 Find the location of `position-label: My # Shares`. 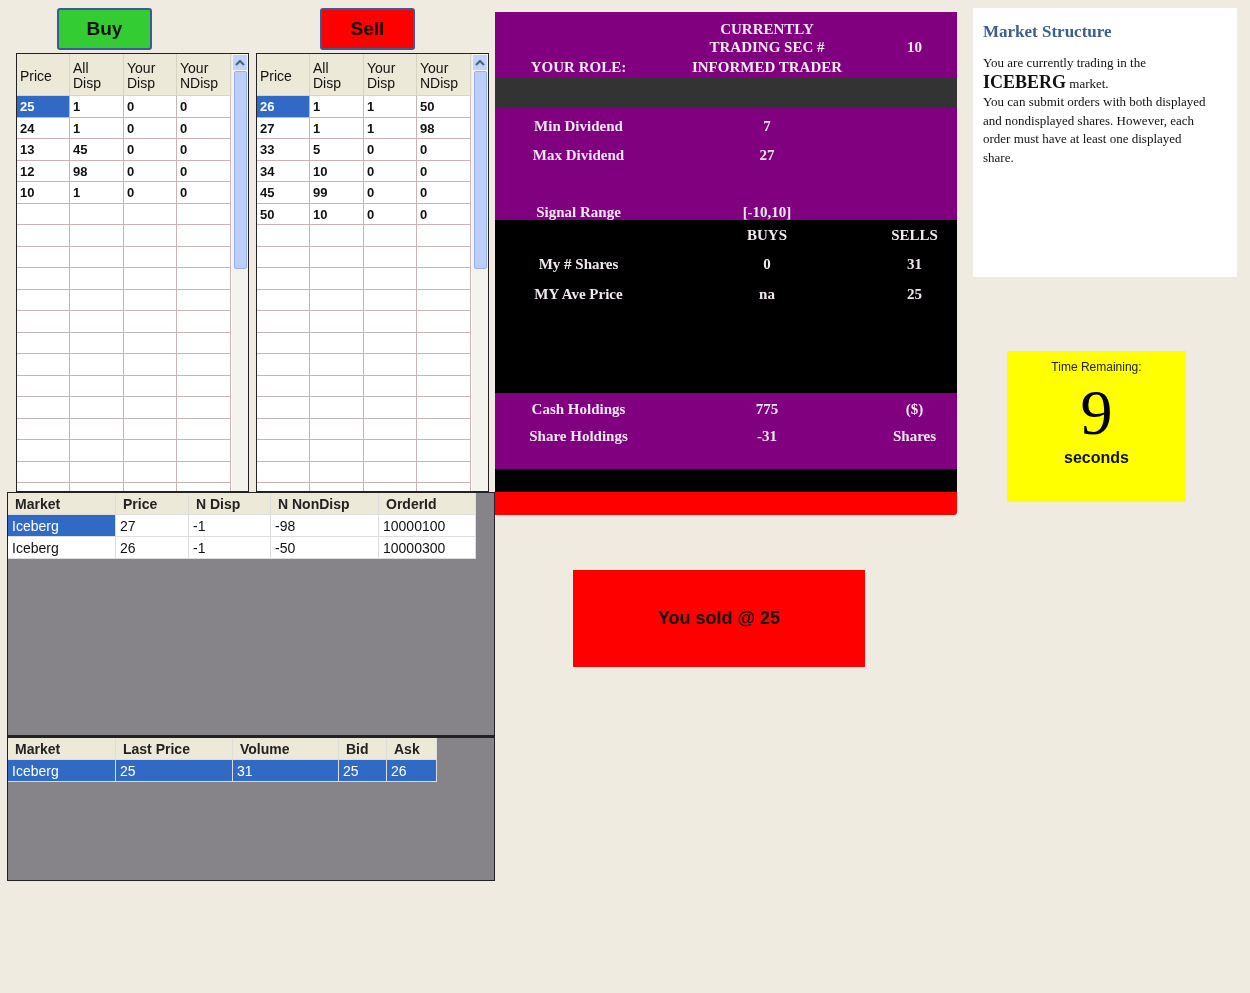

position-label: My # Shares is located at coordinates (578, 264).